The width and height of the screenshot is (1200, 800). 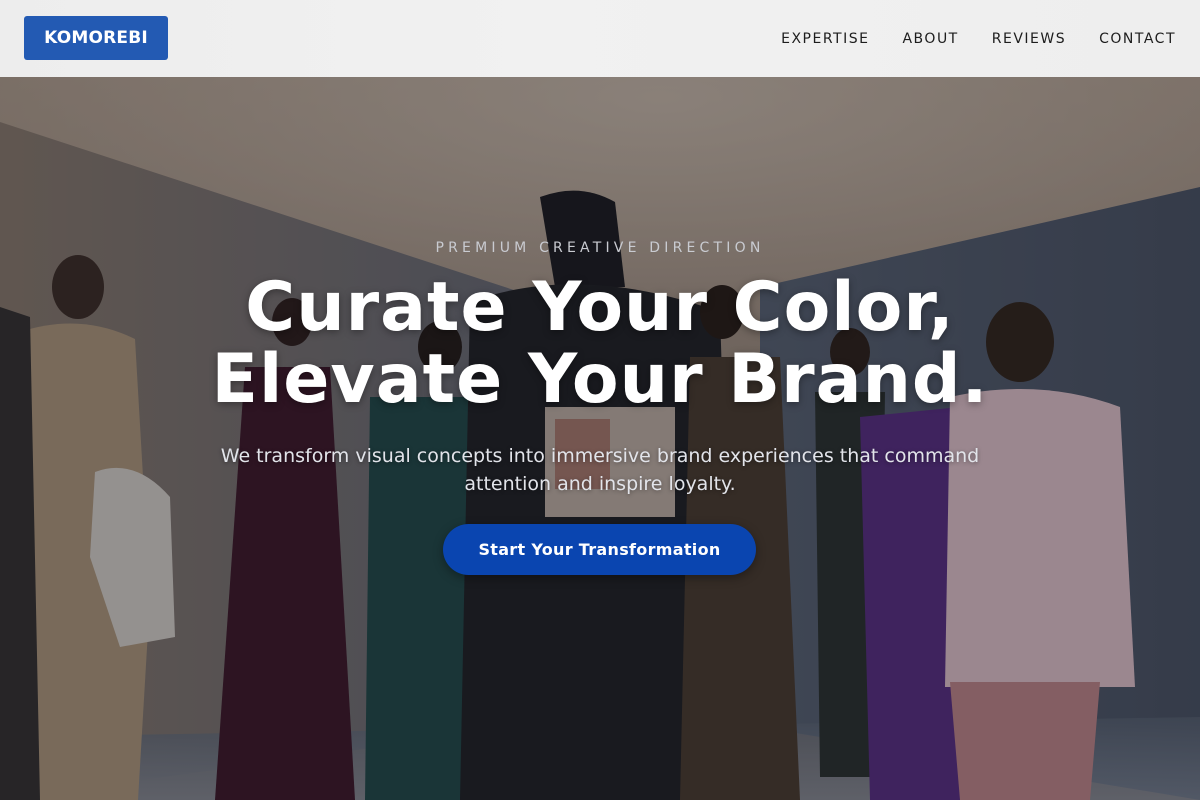 What do you see at coordinates (1029, 39) in the screenshot?
I see `nav-item-reviews: REVIEWS` at bounding box center [1029, 39].